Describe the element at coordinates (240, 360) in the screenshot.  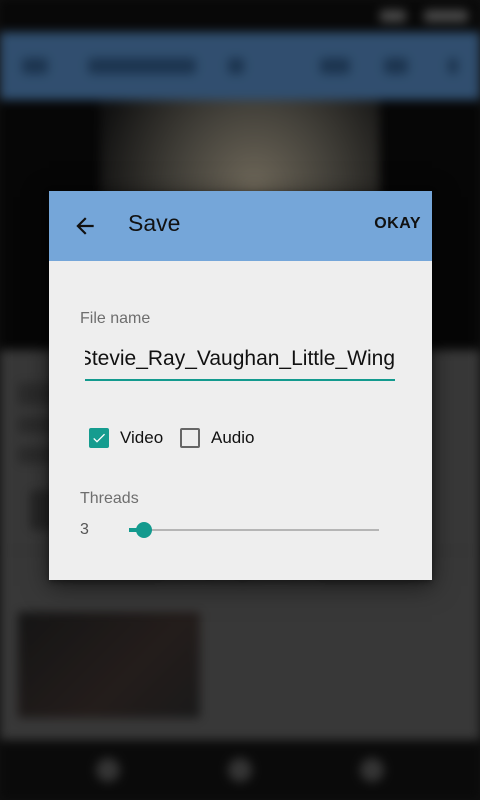
I see `file-name-input` at that location.